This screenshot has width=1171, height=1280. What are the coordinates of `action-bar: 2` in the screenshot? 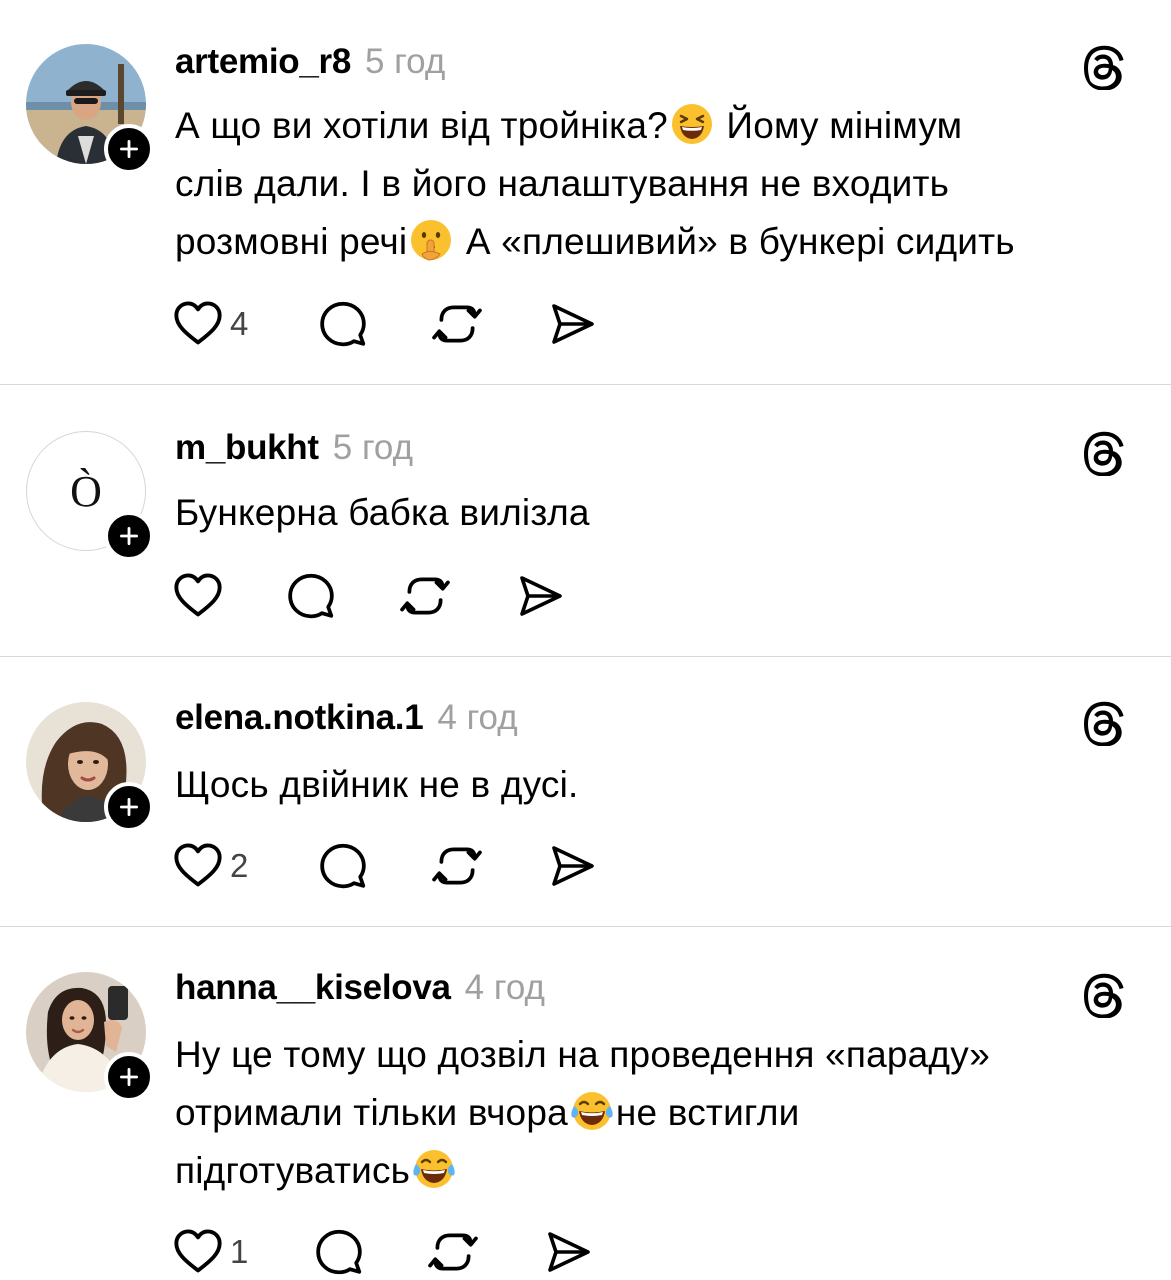 It's located at (390, 866).